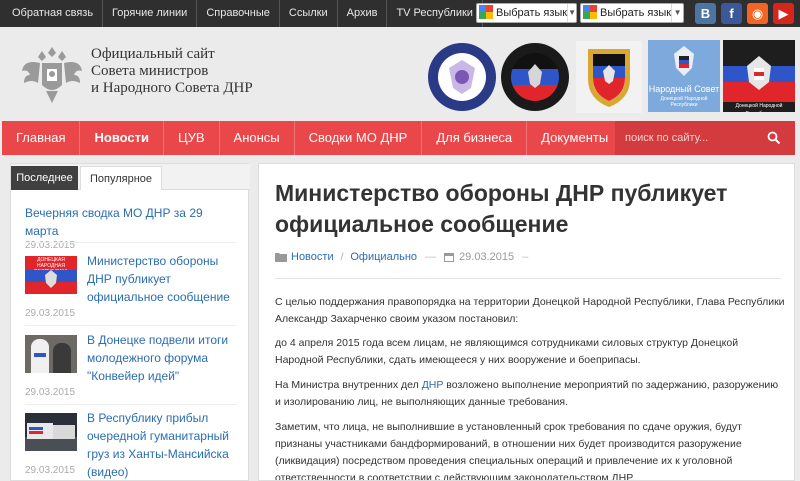 The width and height of the screenshot is (800, 481). I want to click on article-subcategory-link: Официально, so click(383, 257).